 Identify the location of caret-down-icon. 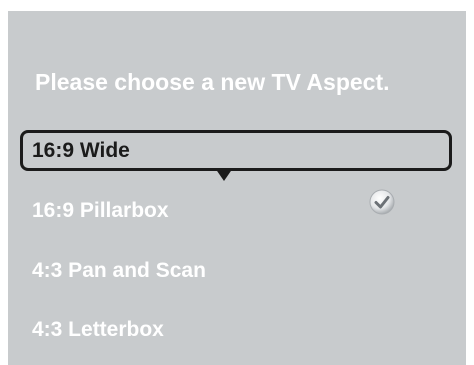
(224, 174).